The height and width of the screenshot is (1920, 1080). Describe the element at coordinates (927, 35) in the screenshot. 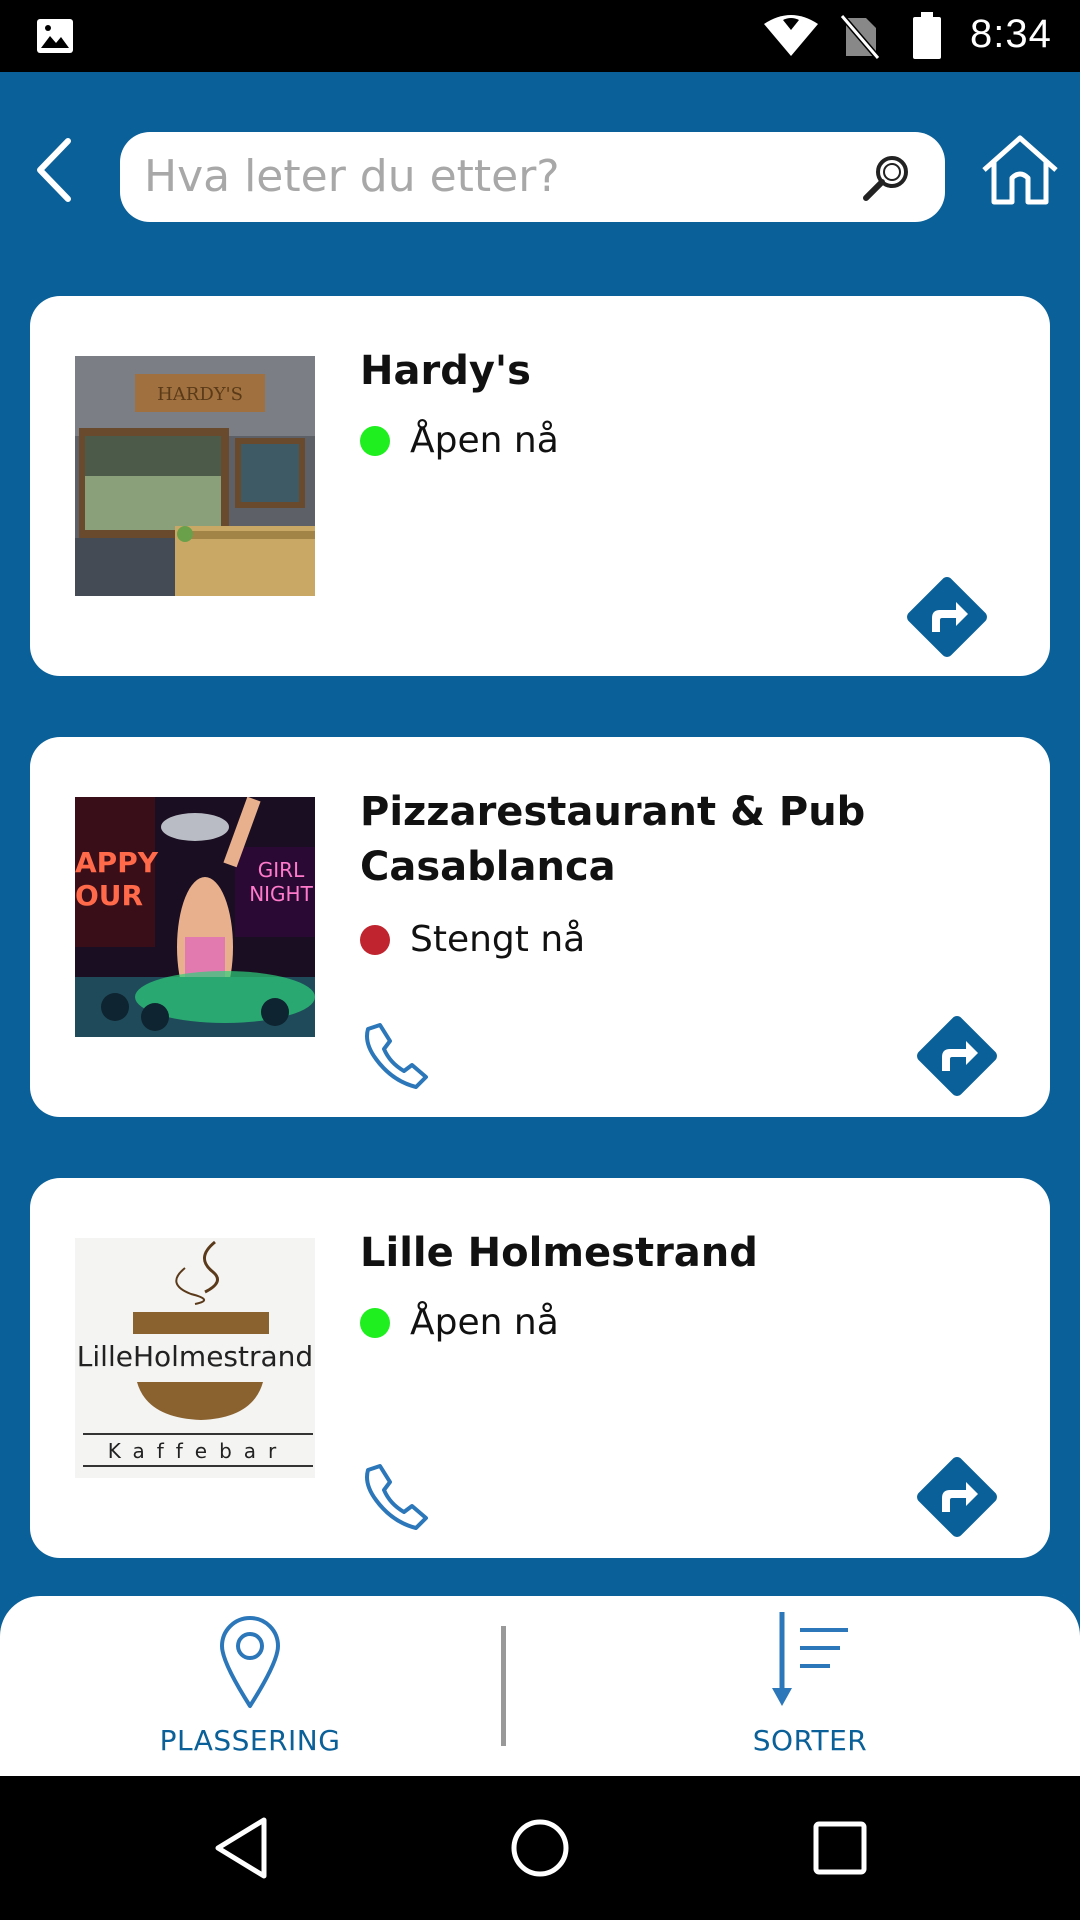

I see `battery-icon` at that location.